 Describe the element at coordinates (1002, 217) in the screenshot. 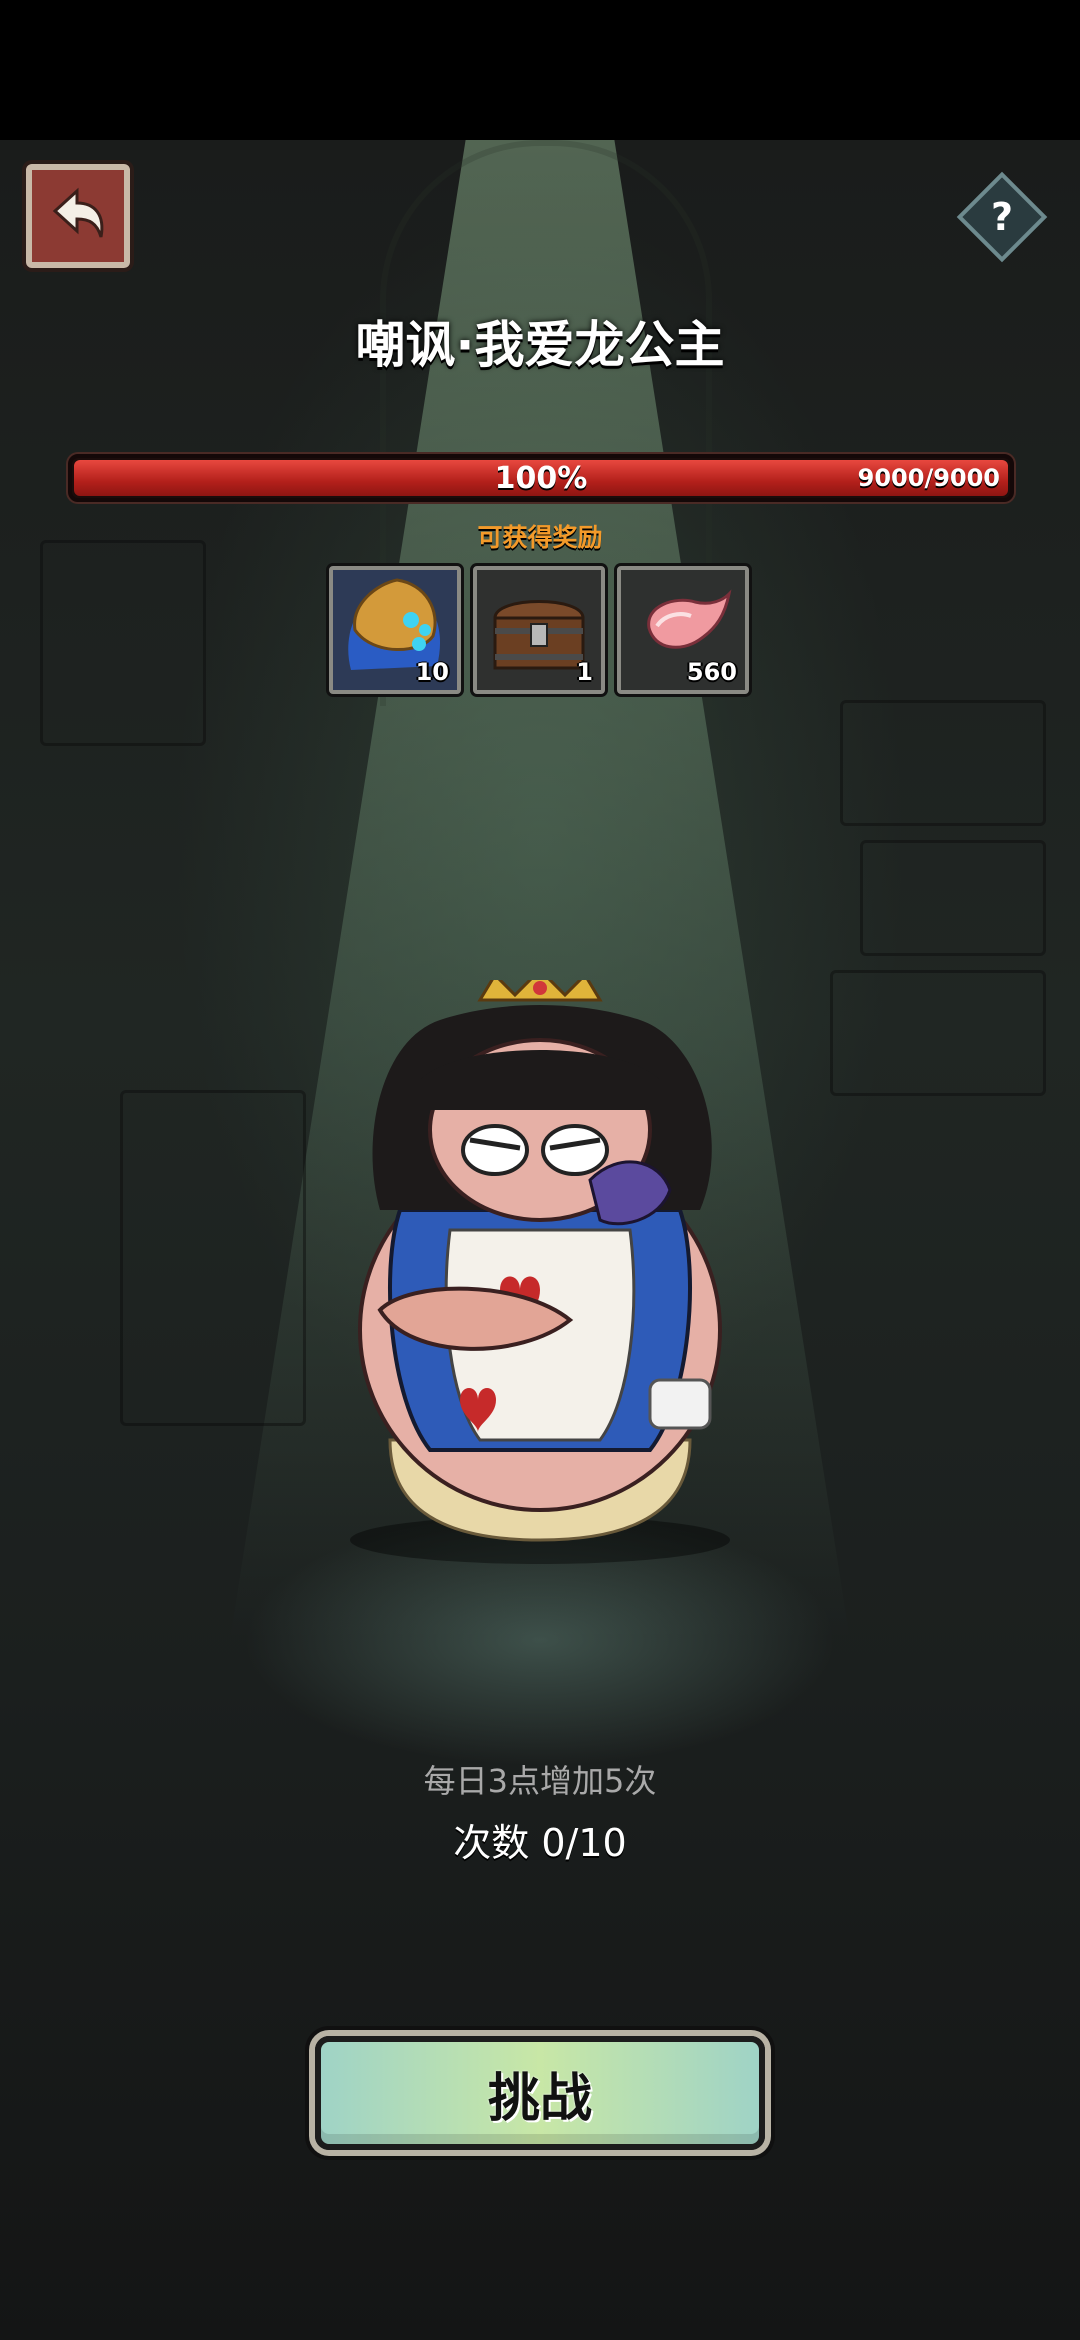

I see `question-mark-icon: ?` at that location.